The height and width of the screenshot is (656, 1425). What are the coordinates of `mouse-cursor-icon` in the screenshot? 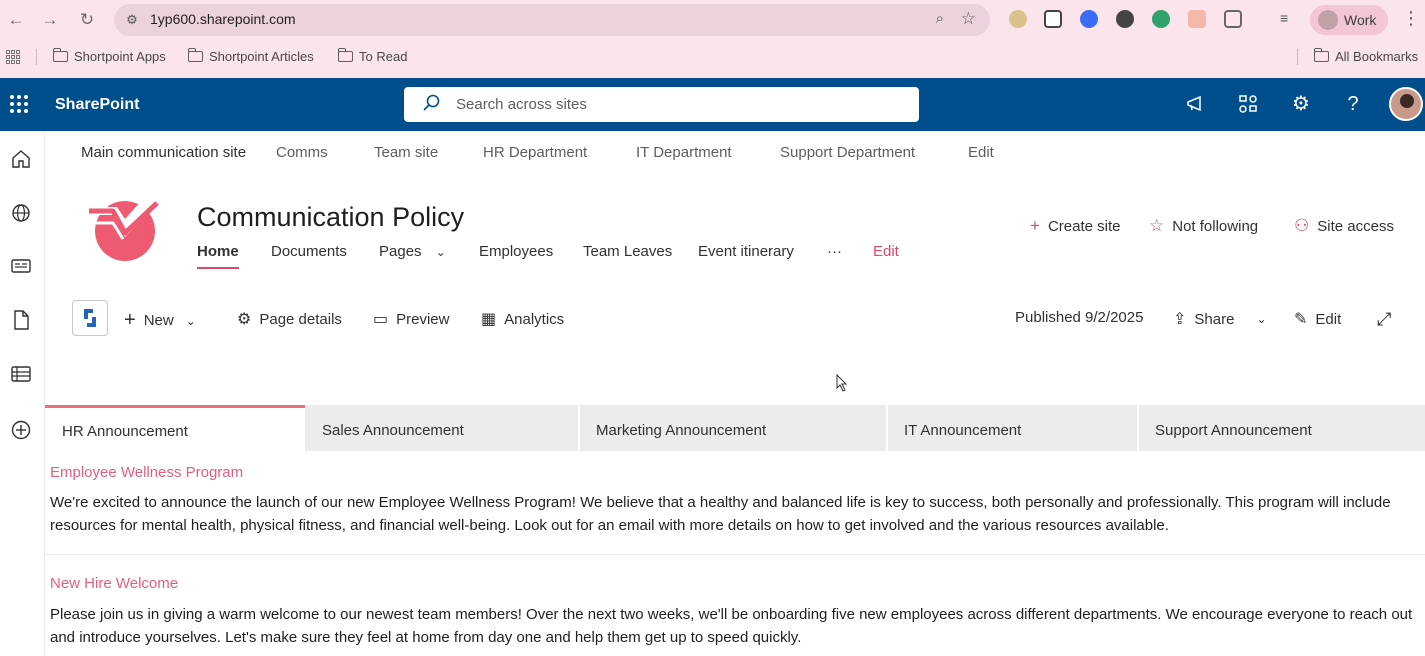 It's located at (842, 383).